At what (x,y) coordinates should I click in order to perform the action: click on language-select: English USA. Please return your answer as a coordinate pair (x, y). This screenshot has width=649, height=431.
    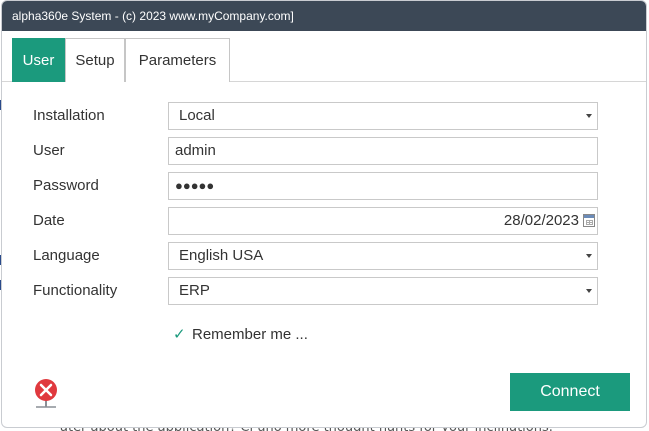
    Looking at the image, I should click on (383, 256).